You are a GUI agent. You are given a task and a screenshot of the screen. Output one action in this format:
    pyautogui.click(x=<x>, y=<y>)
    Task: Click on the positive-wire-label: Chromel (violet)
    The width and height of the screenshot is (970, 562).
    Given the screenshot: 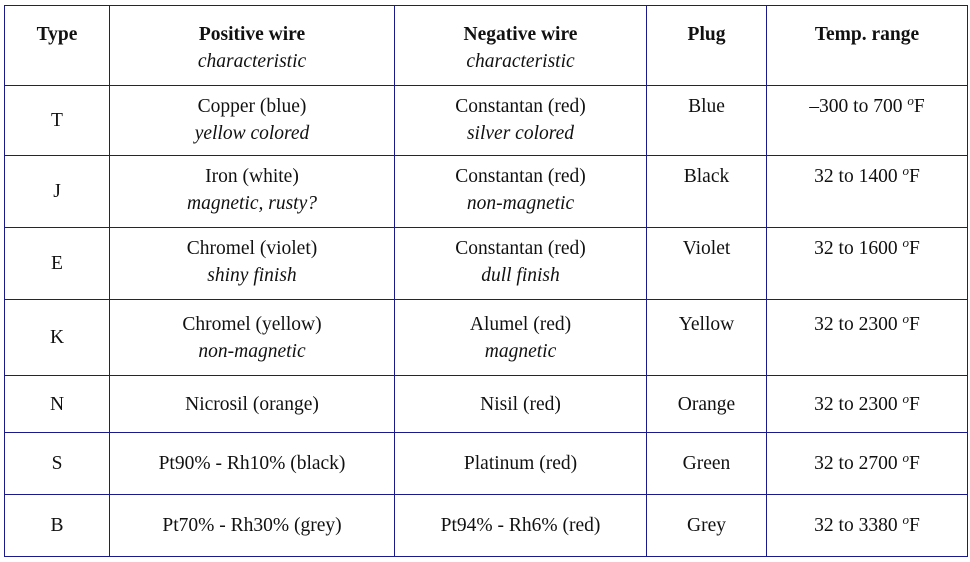 What is the action you would take?
    pyautogui.click(x=252, y=248)
    